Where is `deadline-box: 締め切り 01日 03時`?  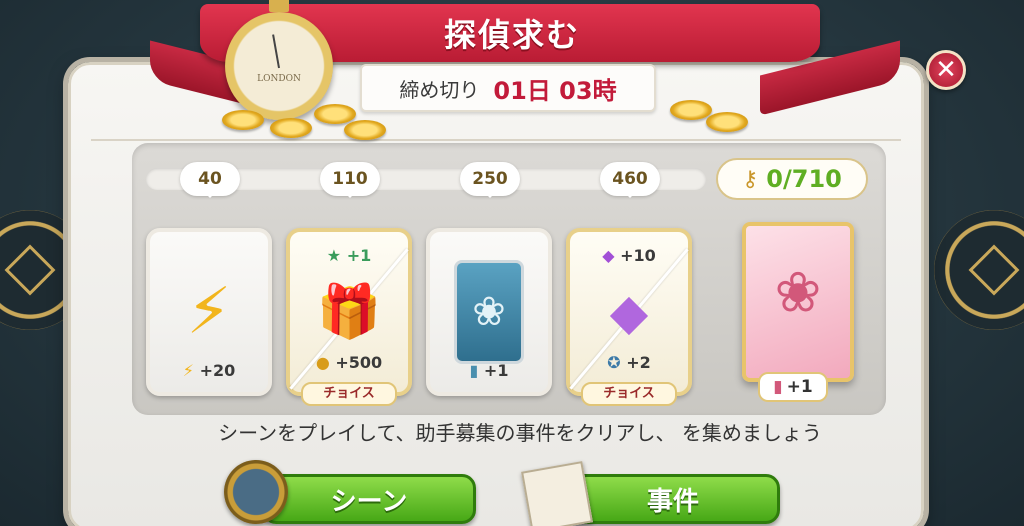
deadline-box: 締め切り 01日 03時 is located at coordinates (508, 88).